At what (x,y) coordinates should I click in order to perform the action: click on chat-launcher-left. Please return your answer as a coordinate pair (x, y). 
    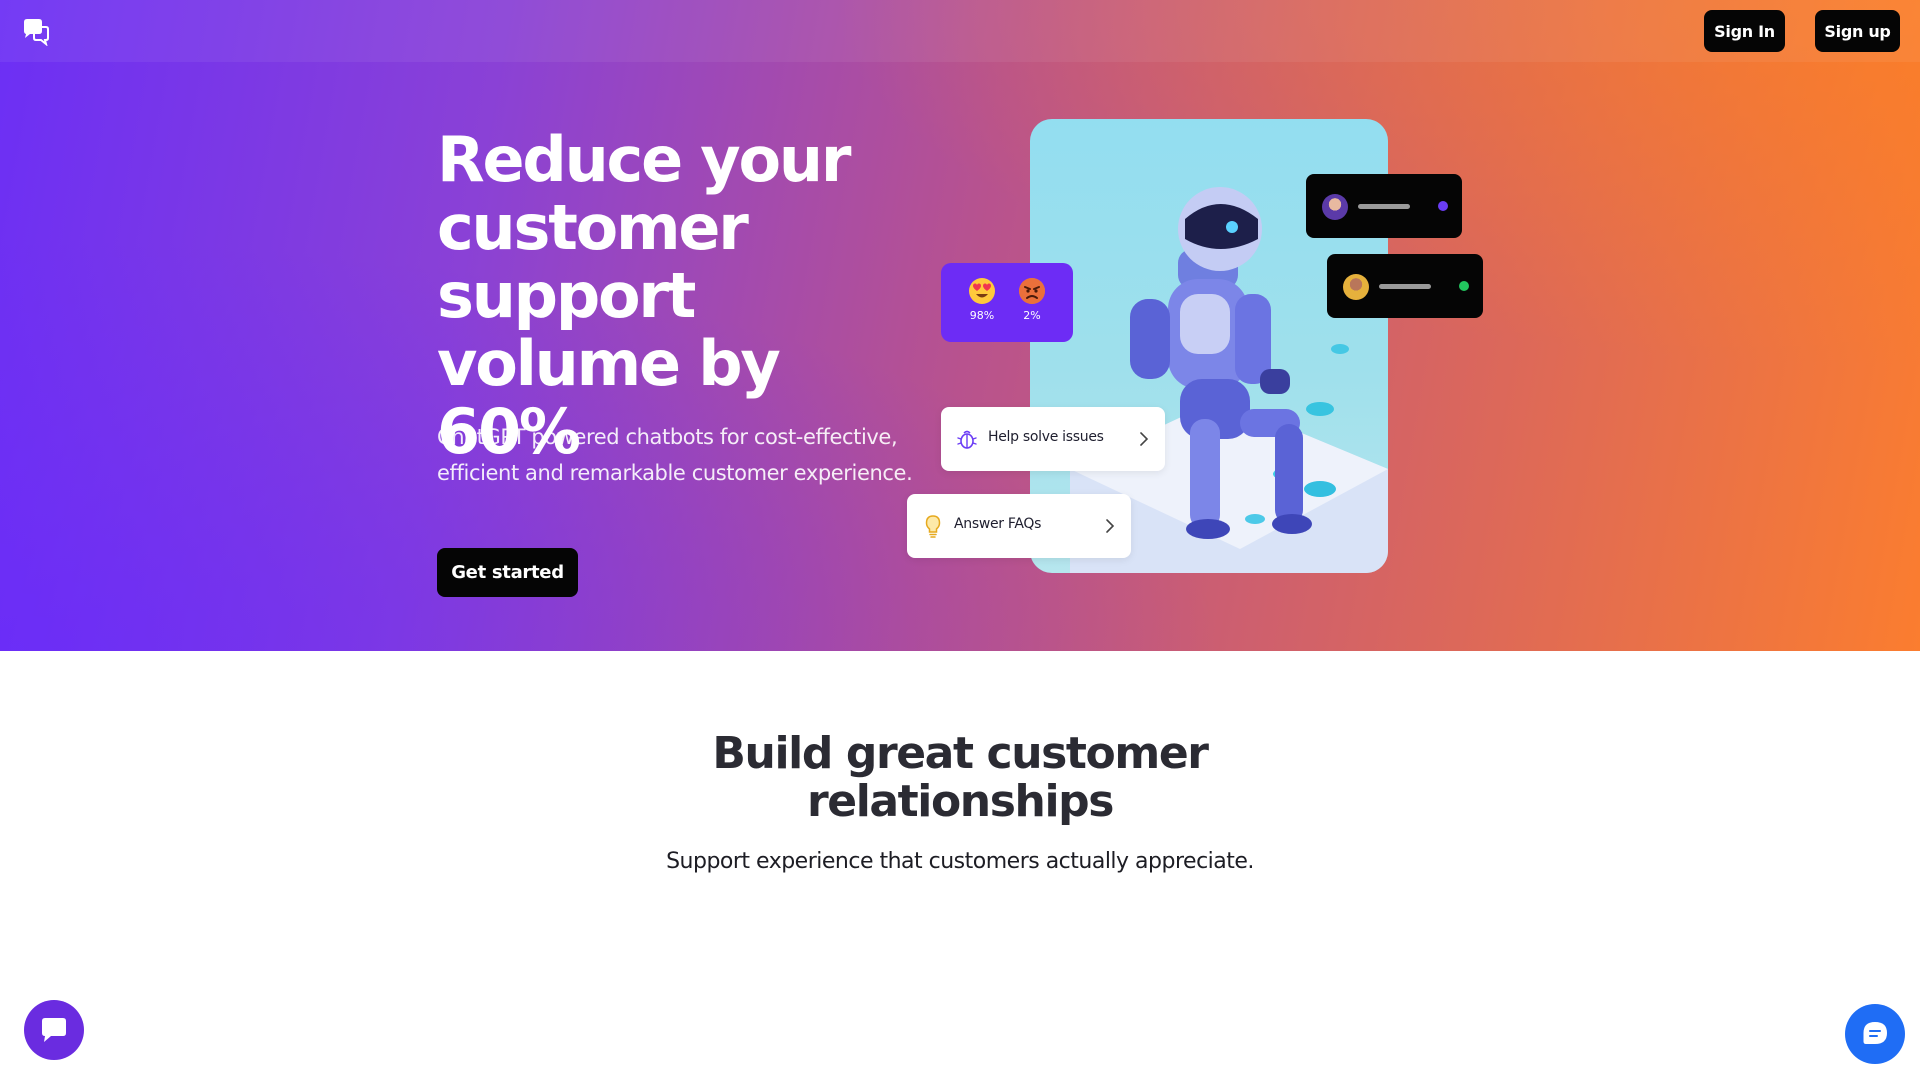
    Looking at the image, I should click on (54, 1030).